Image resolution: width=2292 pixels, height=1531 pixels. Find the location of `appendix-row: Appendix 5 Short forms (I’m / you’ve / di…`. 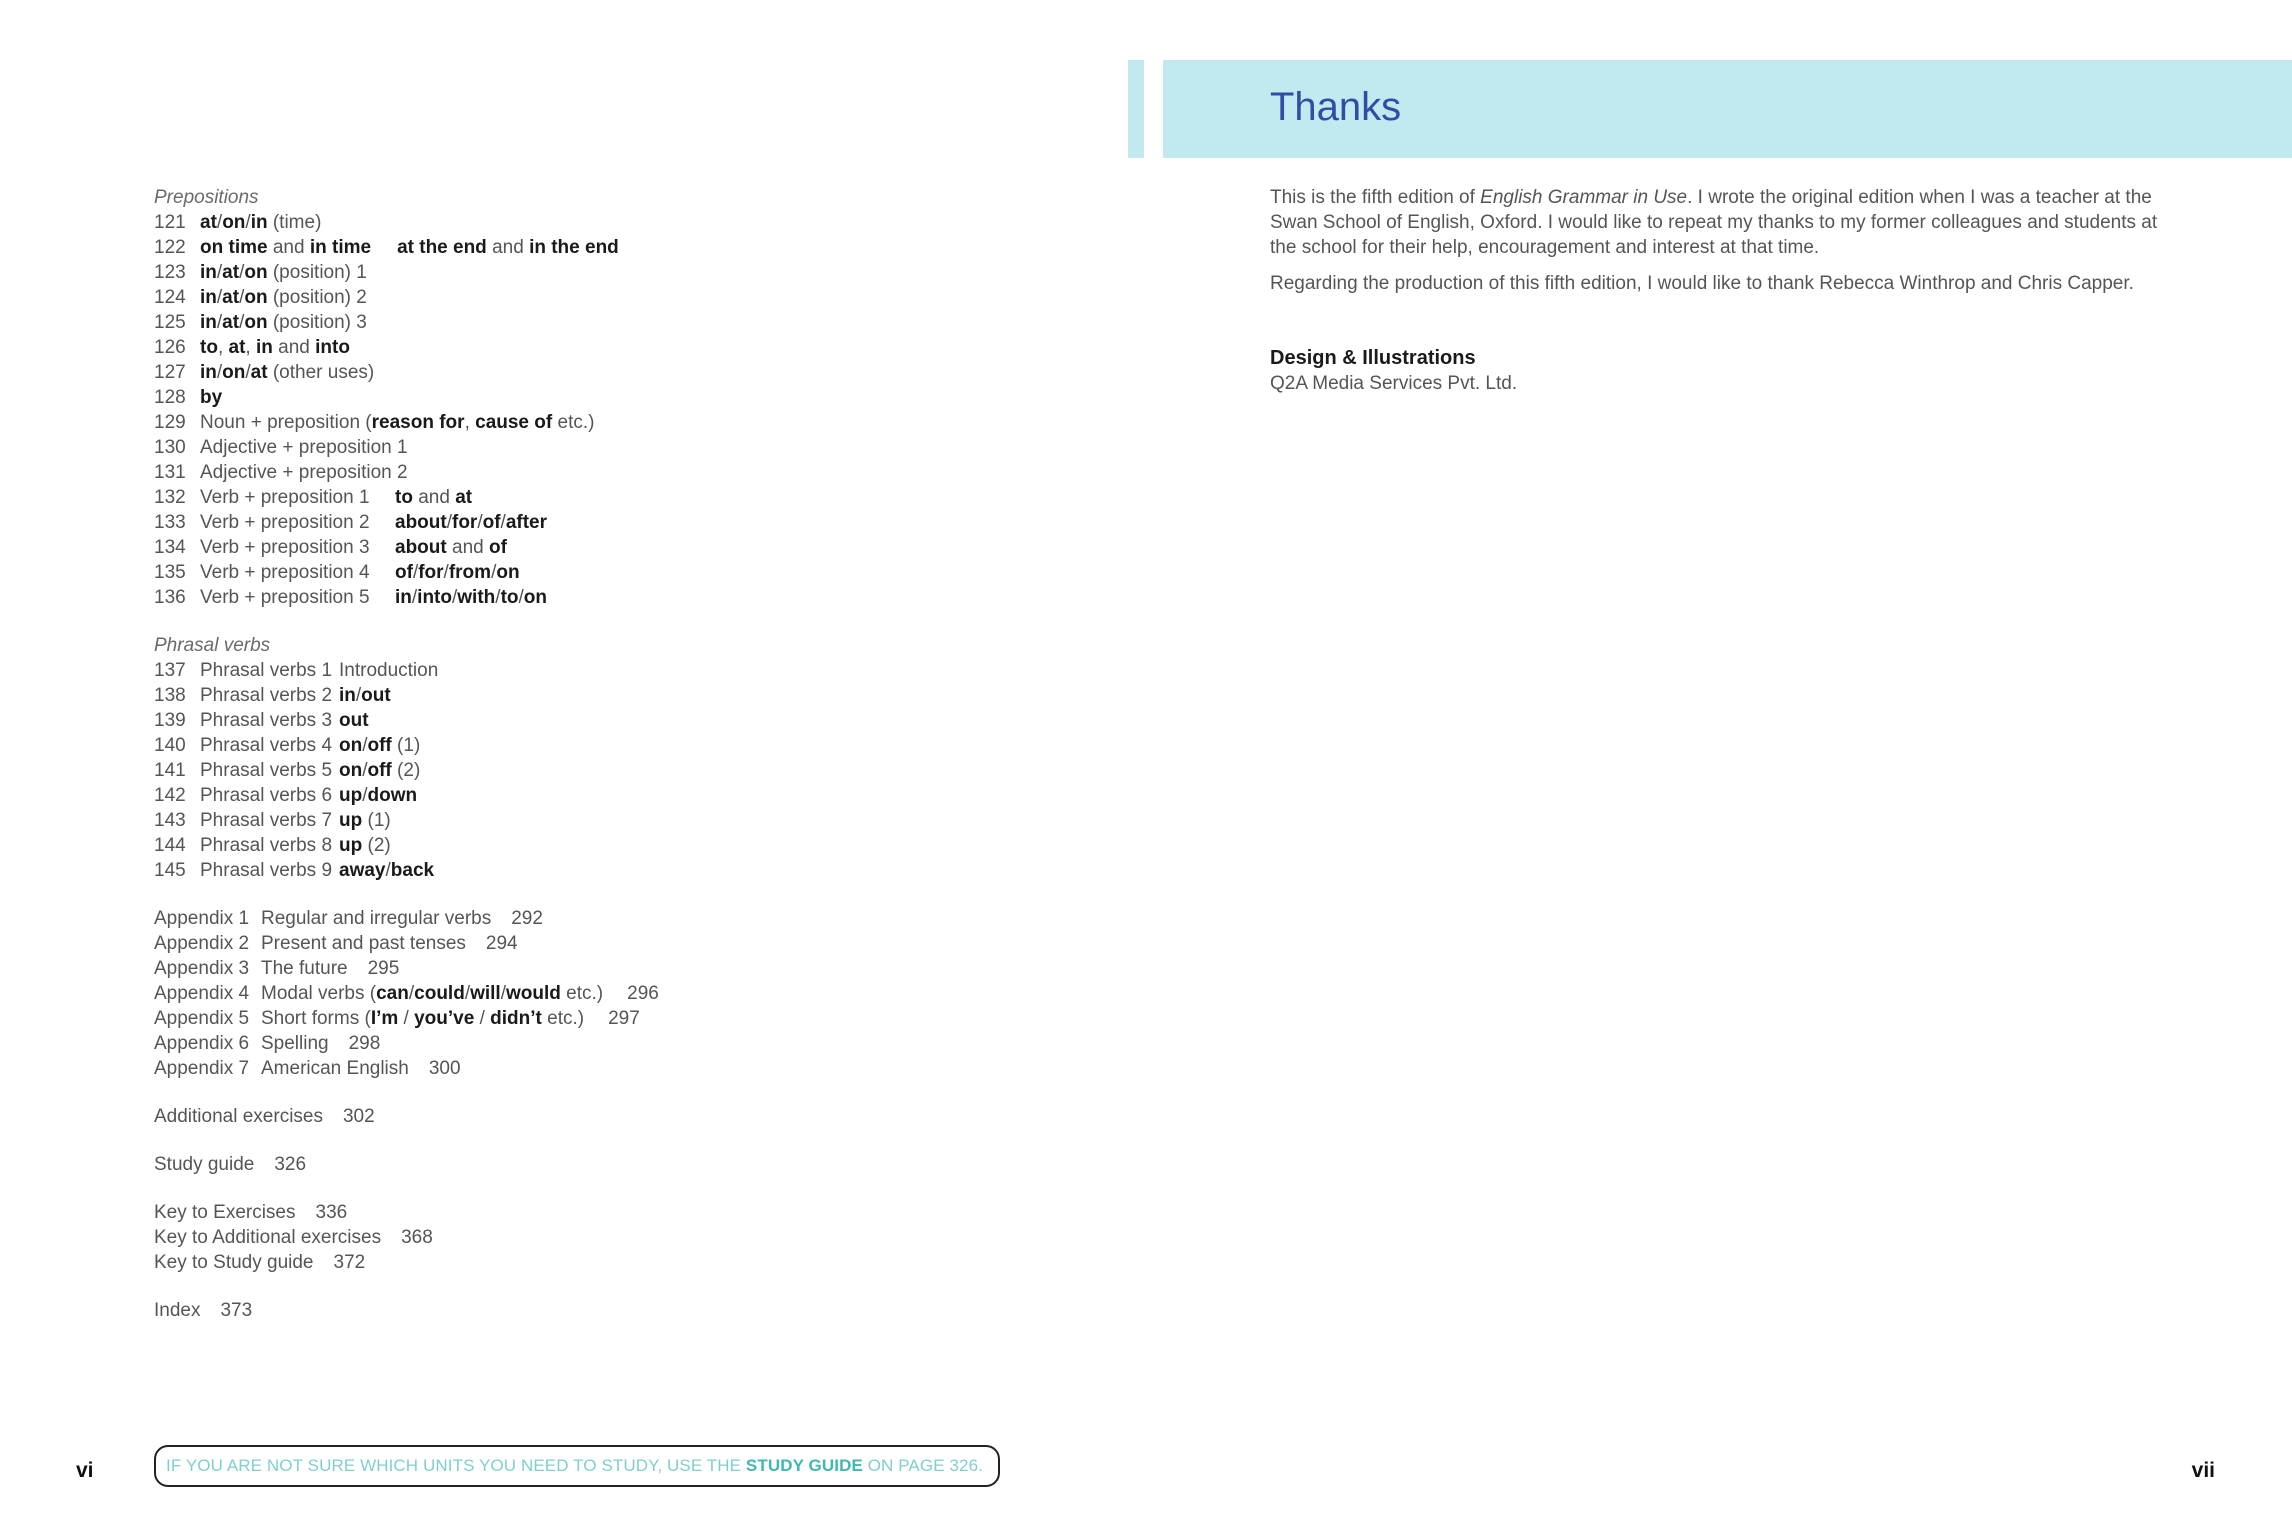

appendix-row: Appendix 5 Short forms (I’m / you’ve / di… is located at coordinates (397, 1018).